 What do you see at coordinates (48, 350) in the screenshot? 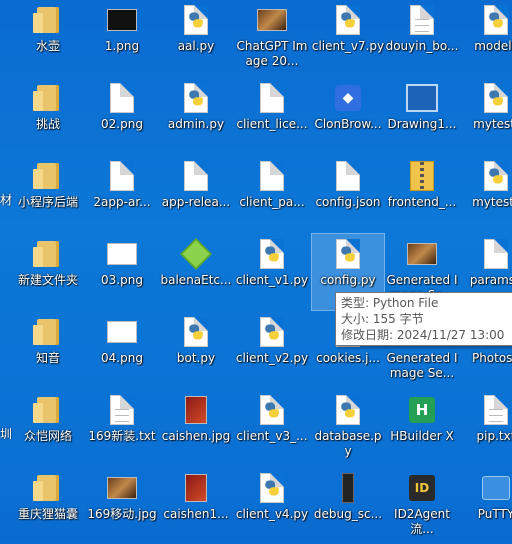
I see `desktop-item: 知音` at bounding box center [48, 350].